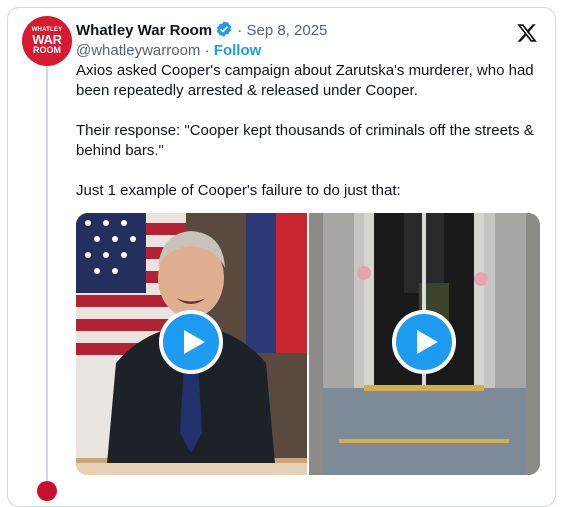 This screenshot has height=507, width=566. Describe the element at coordinates (144, 30) in the screenshot. I see `author-name: Whatley War Room` at that location.